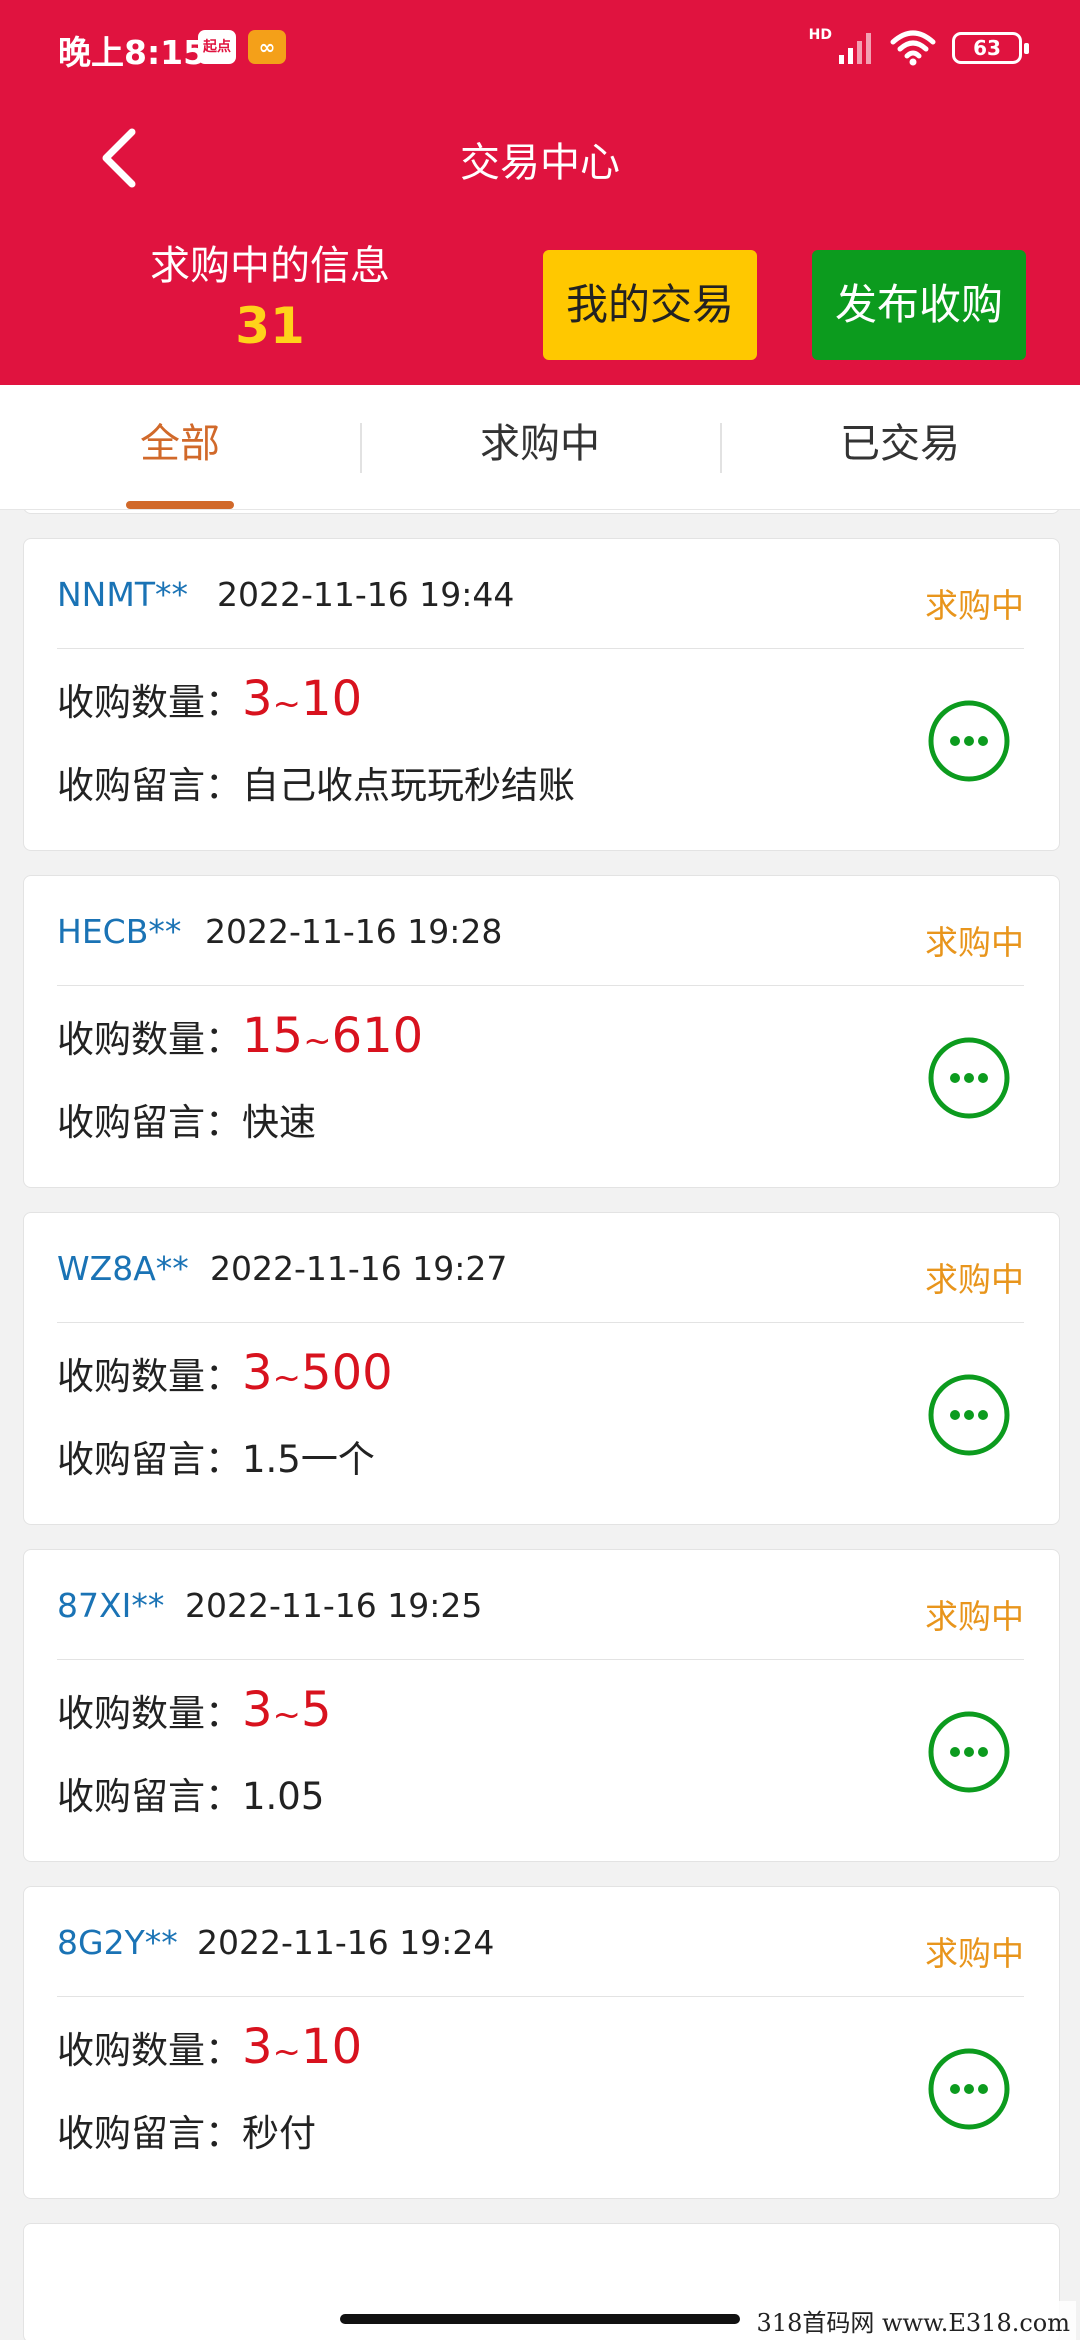  What do you see at coordinates (913, 2320) in the screenshot?
I see `watermark: 318首码网 www.E318.com` at bounding box center [913, 2320].